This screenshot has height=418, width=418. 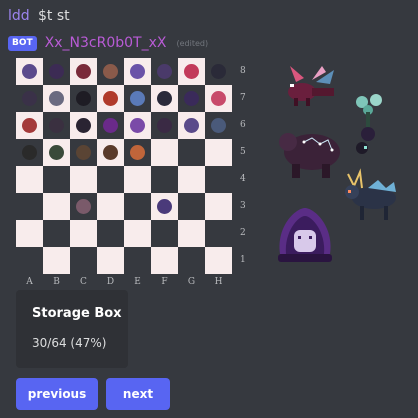 What do you see at coordinates (19, 16) in the screenshot?
I see `previous-author: ldd` at bounding box center [19, 16].